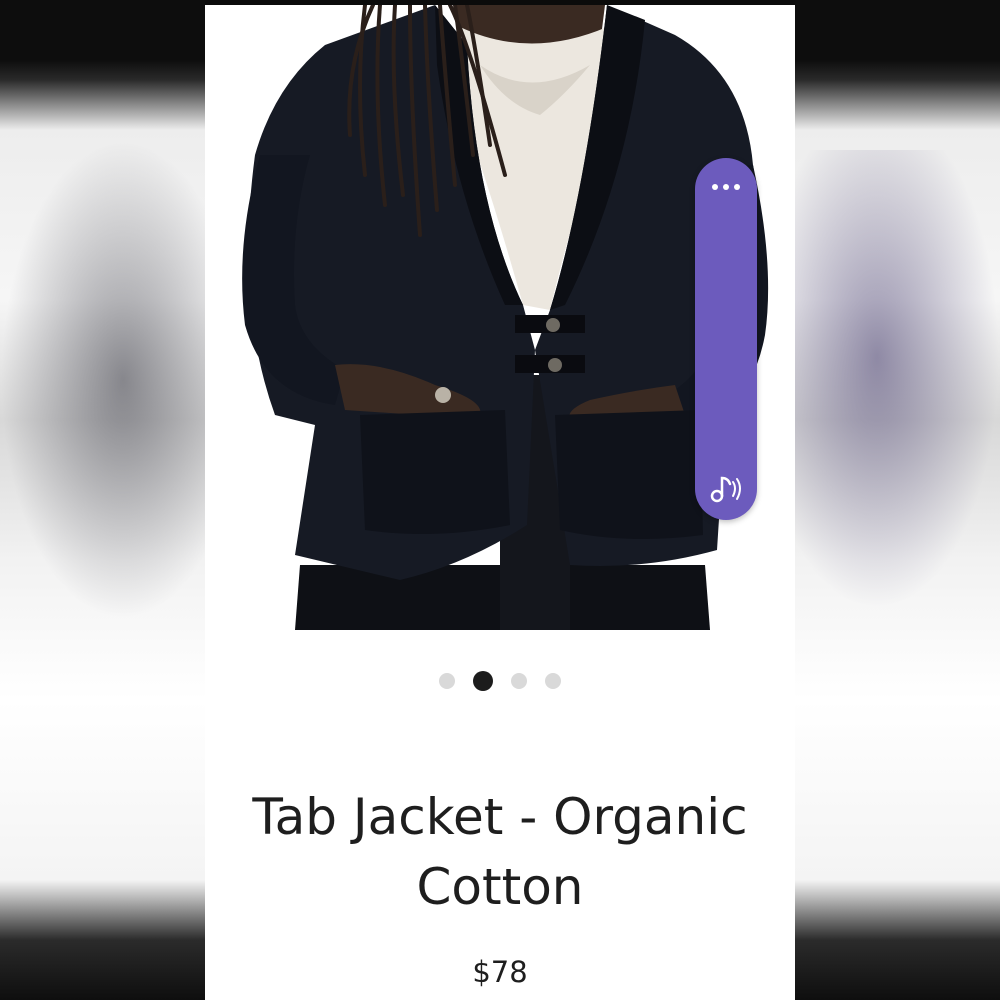  What do you see at coordinates (500, 852) in the screenshot?
I see `product-title: Tab Jacket - Organic Cotton` at bounding box center [500, 852].